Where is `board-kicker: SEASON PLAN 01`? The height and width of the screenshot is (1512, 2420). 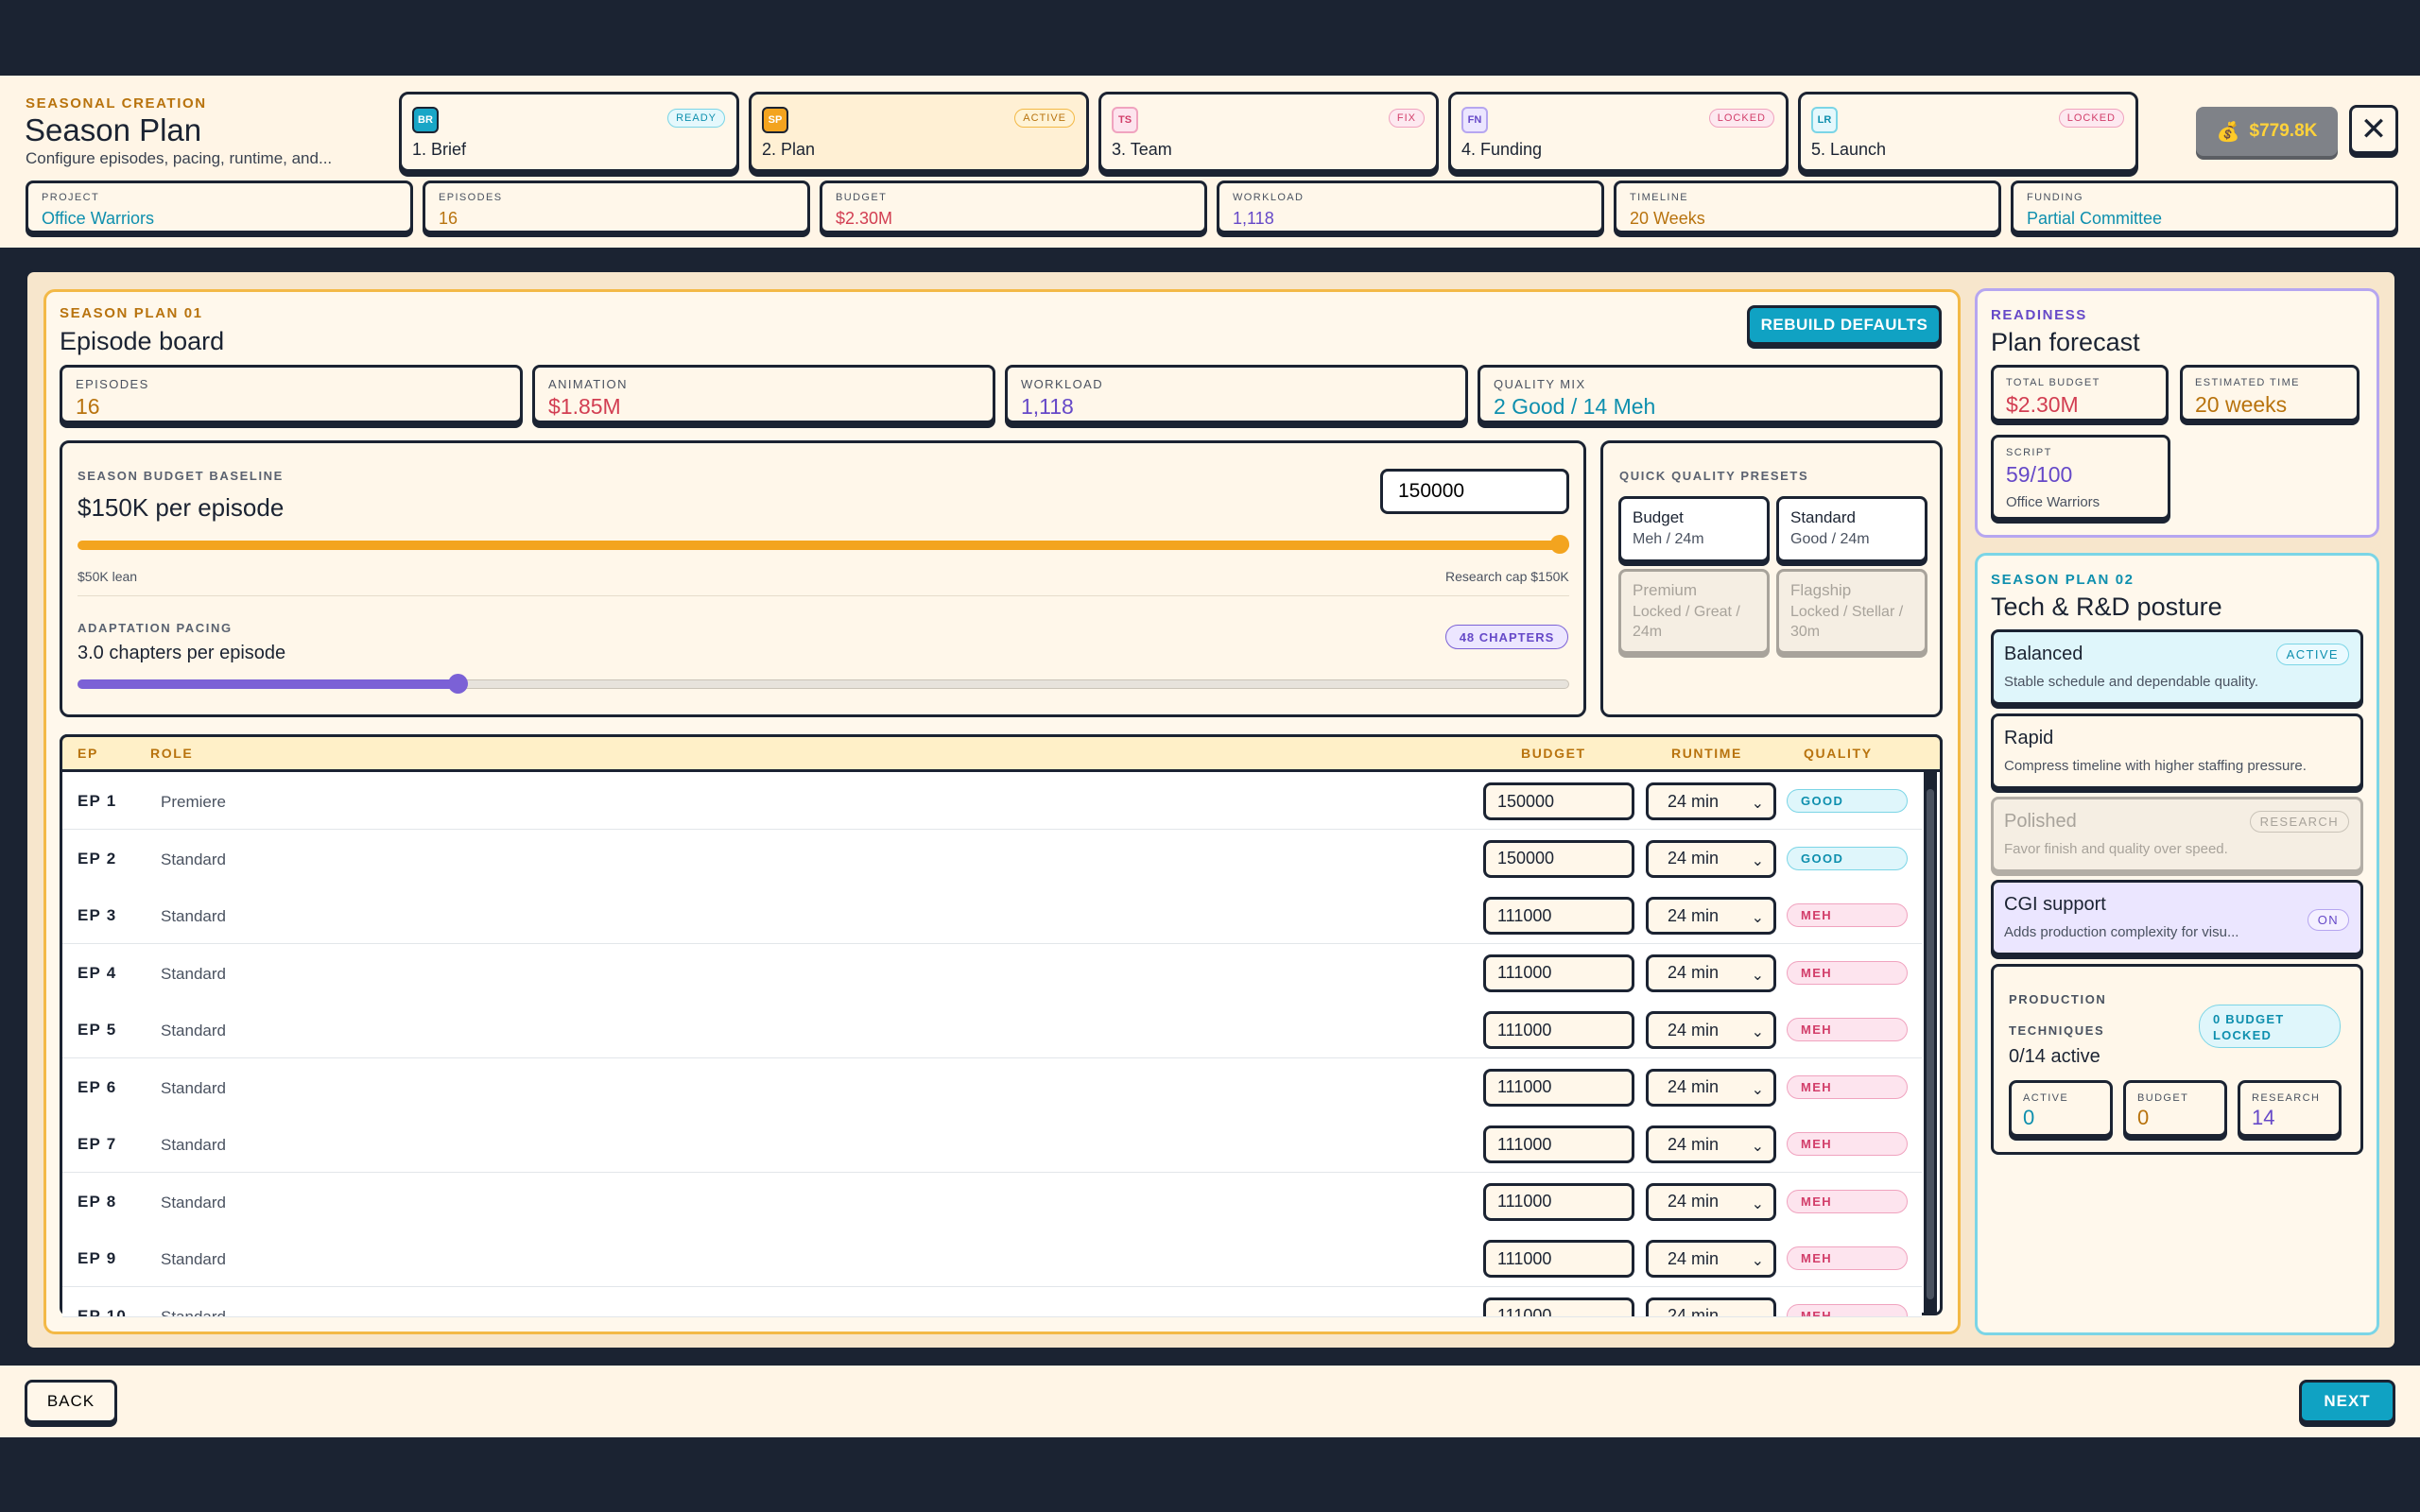
board-kicker: SEASON PLAN 01 is located at coordinates (131, 313).